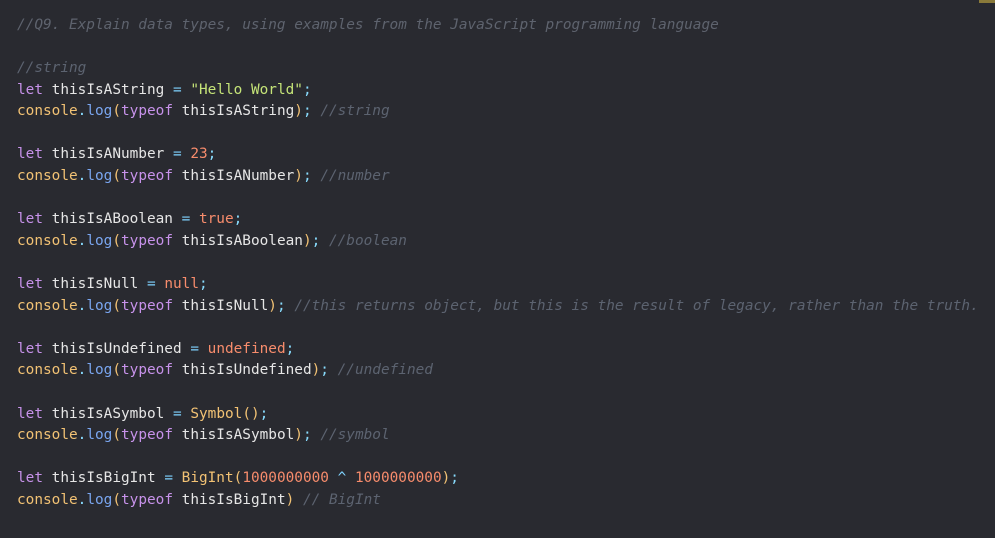 The width and height of the screenshot is (995, 538). Describe the element at coordinates (116, 349) in the screenshot. I see `variable-name: thisIsUndefined` at that location.